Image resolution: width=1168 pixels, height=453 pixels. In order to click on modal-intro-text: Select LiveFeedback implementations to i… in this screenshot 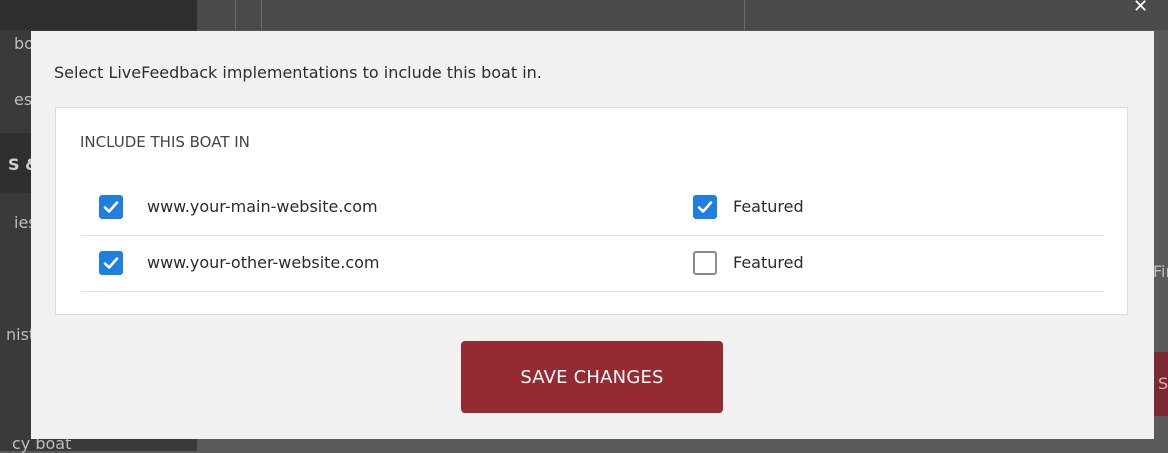, I will do `click(298, 72)`.